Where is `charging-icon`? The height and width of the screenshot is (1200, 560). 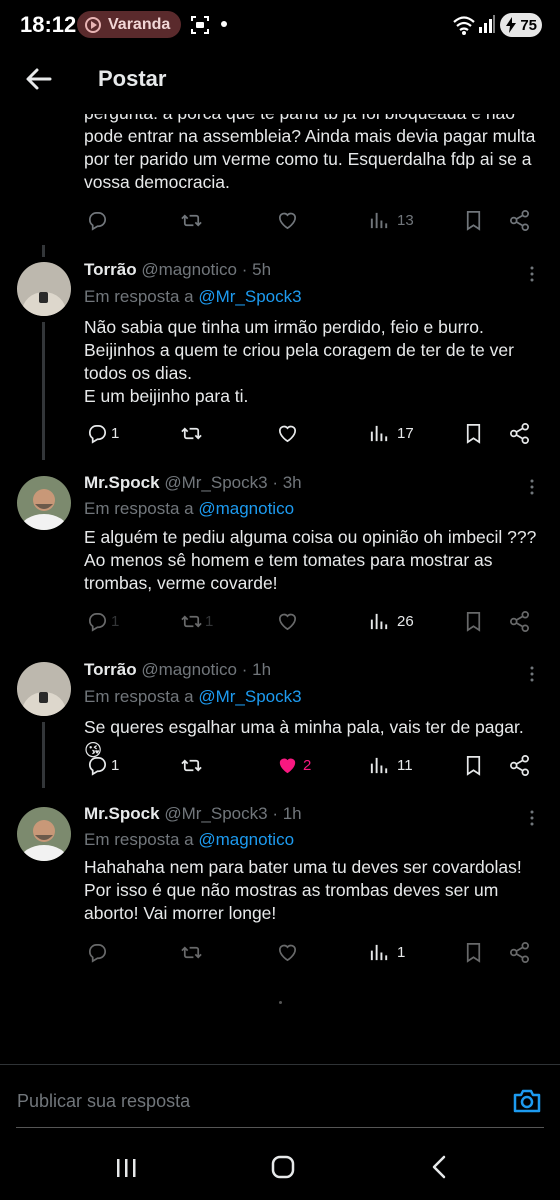
charging-icon is located at coordinates (511, 25).